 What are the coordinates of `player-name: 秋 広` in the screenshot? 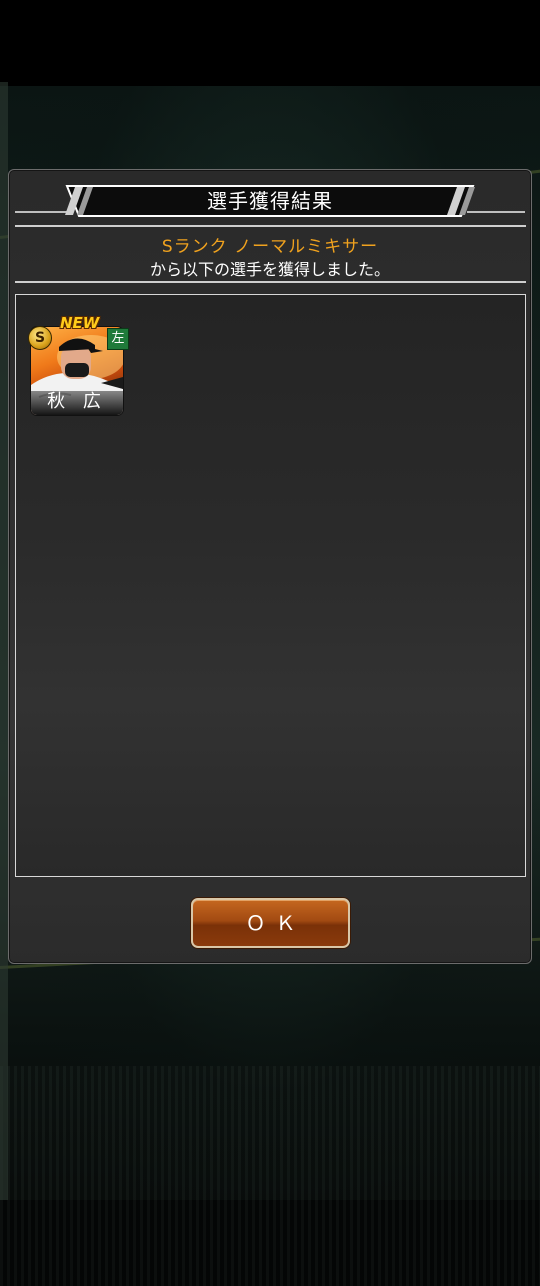 It's located at (77, 401).